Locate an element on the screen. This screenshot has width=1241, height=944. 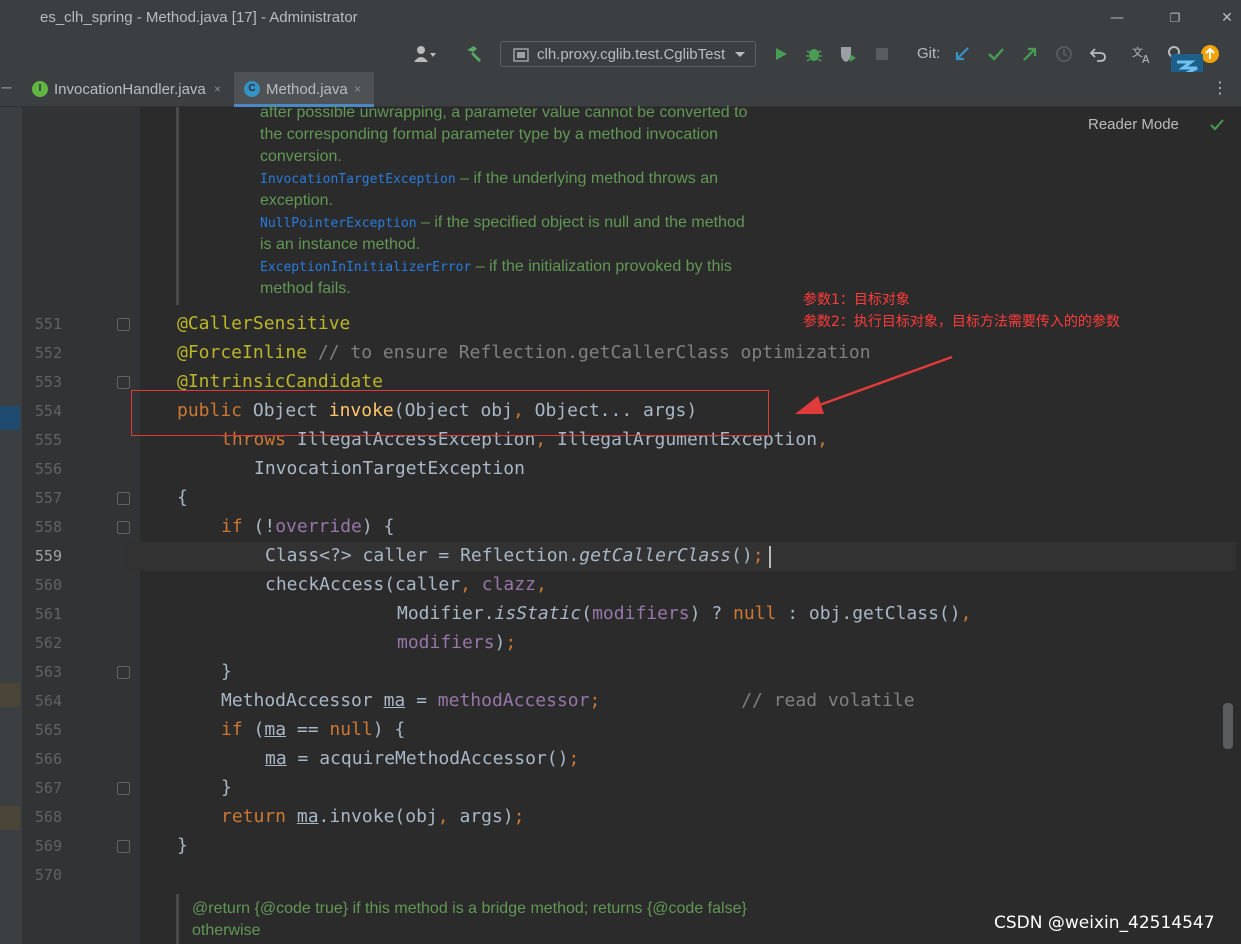
revert-icon is located at coordinates (1098, 54).